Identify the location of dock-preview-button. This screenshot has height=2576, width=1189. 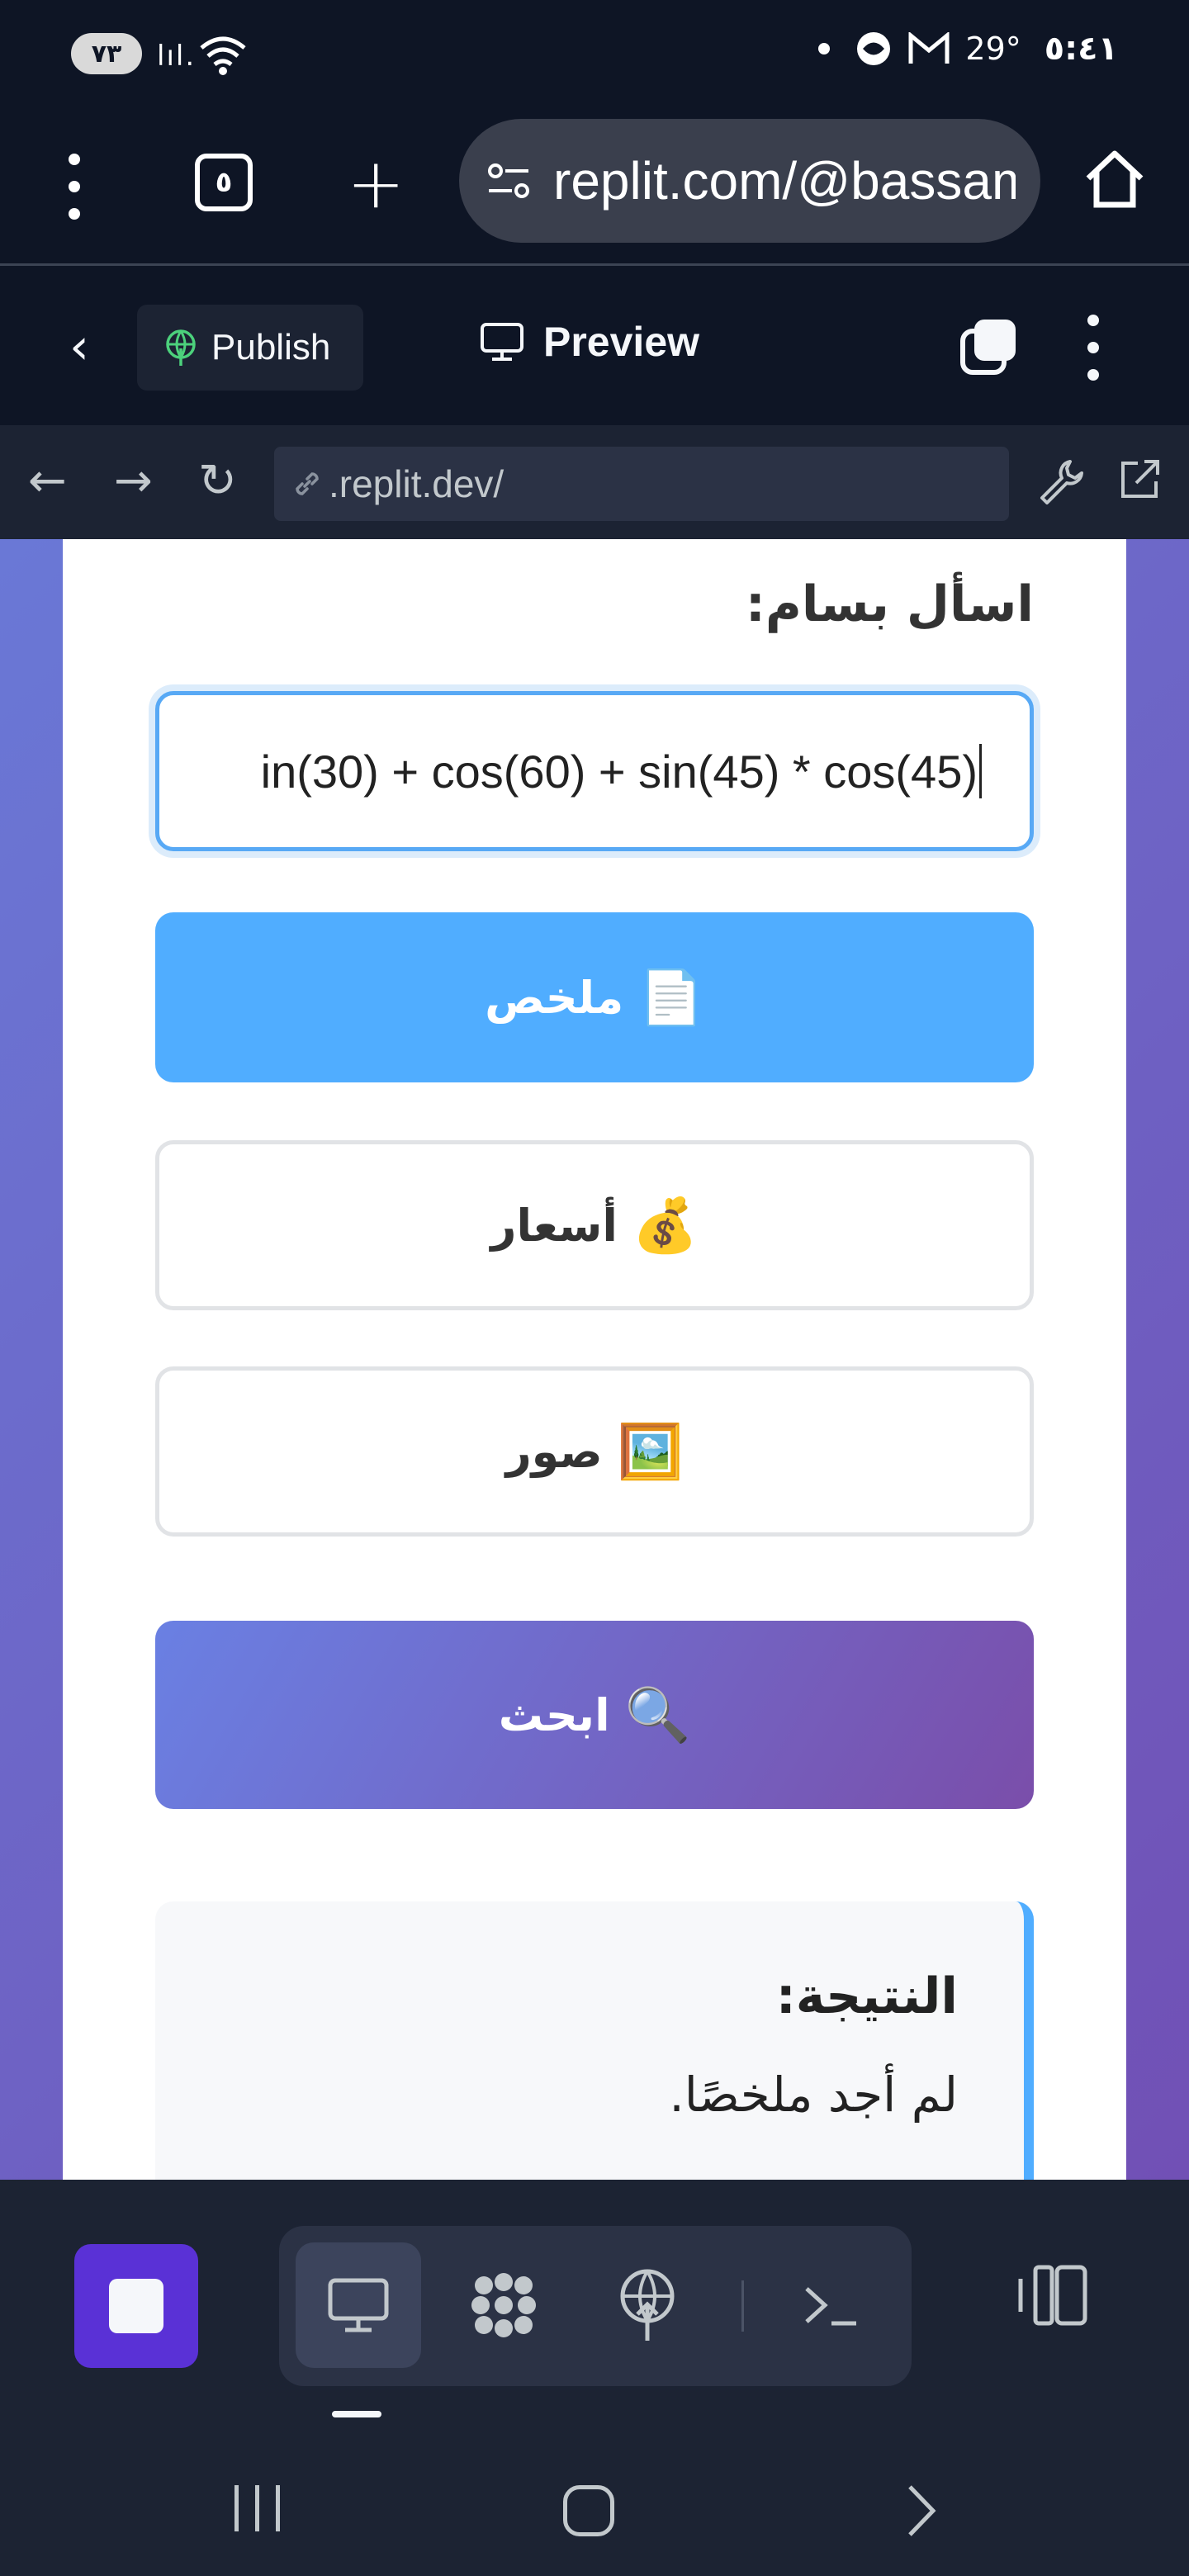
(358, 2305).